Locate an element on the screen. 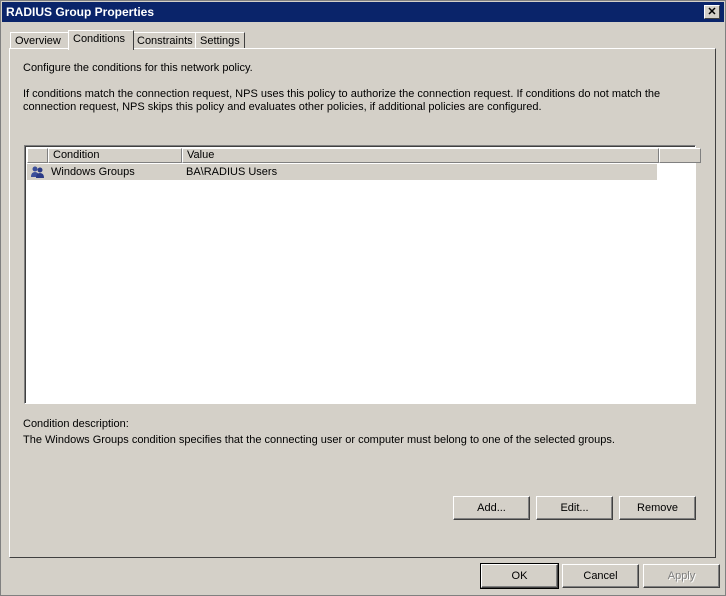 This screenshot has width=726, height=596. apply-button: Apply is located at coordinates (681, 576).